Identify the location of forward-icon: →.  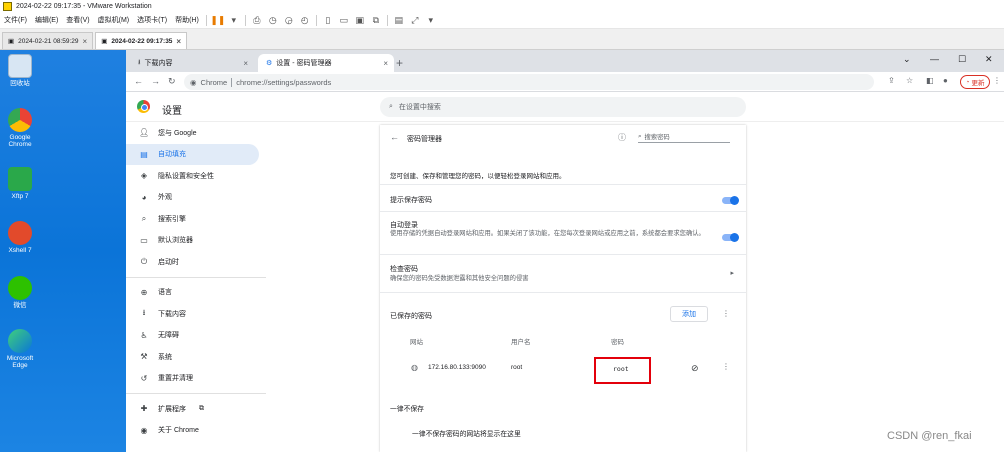
(155, 81).